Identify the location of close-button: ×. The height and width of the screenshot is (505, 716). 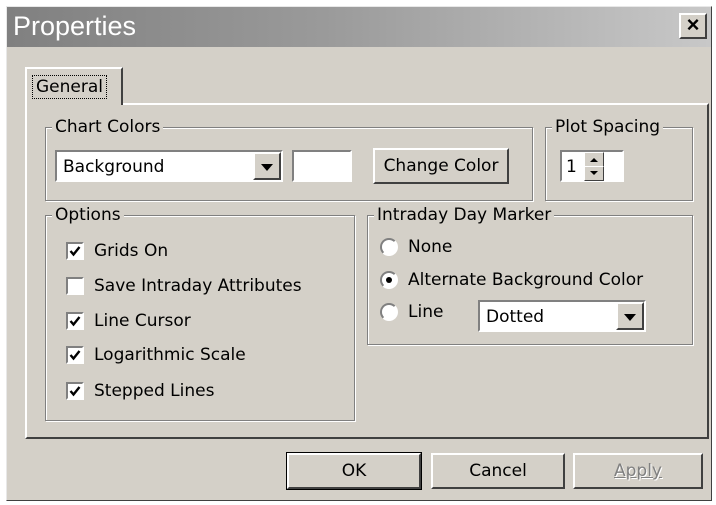
(693, 26).